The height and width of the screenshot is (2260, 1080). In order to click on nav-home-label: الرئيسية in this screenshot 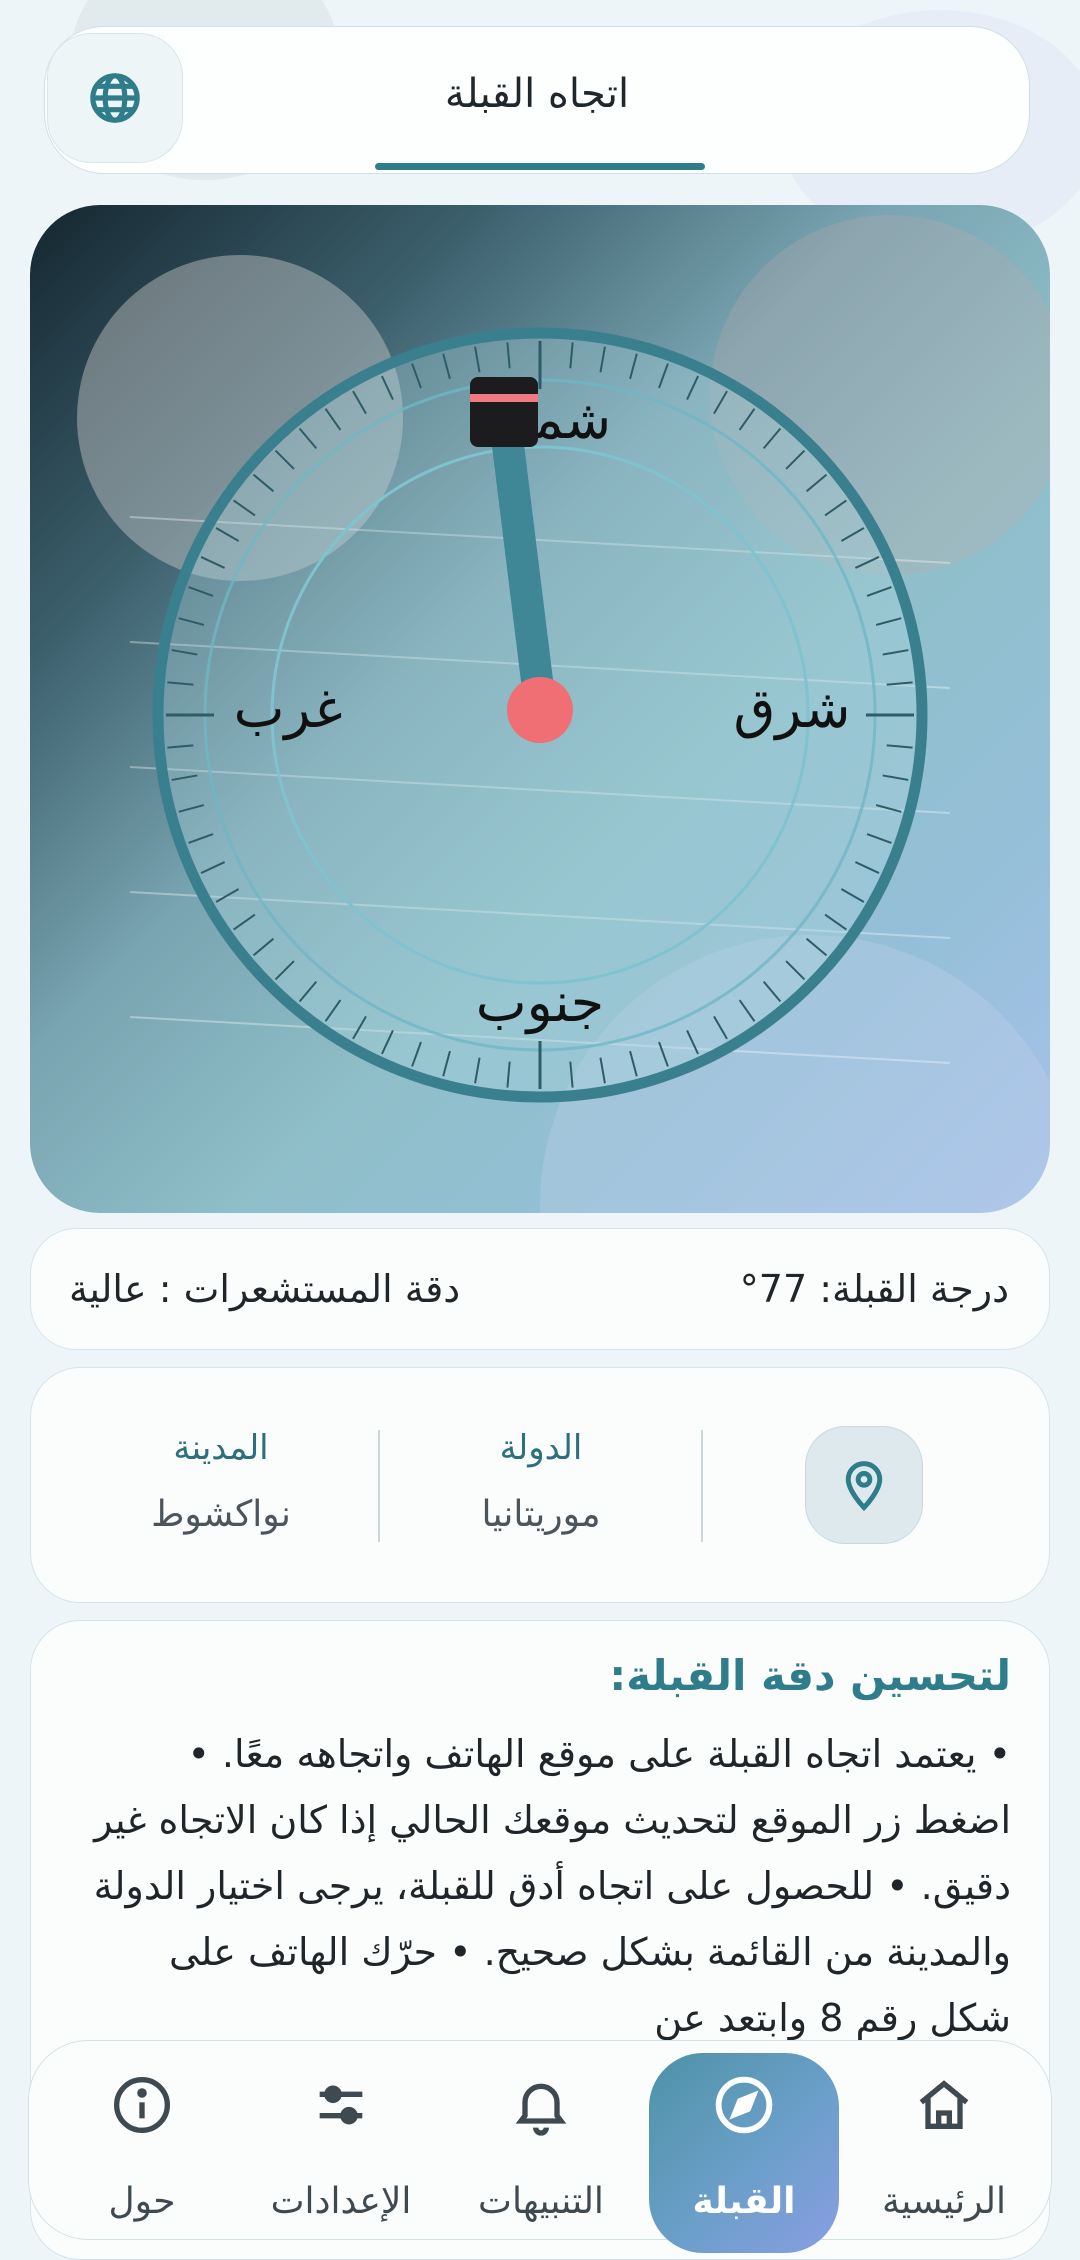, I will do `click(944, 2201)`.